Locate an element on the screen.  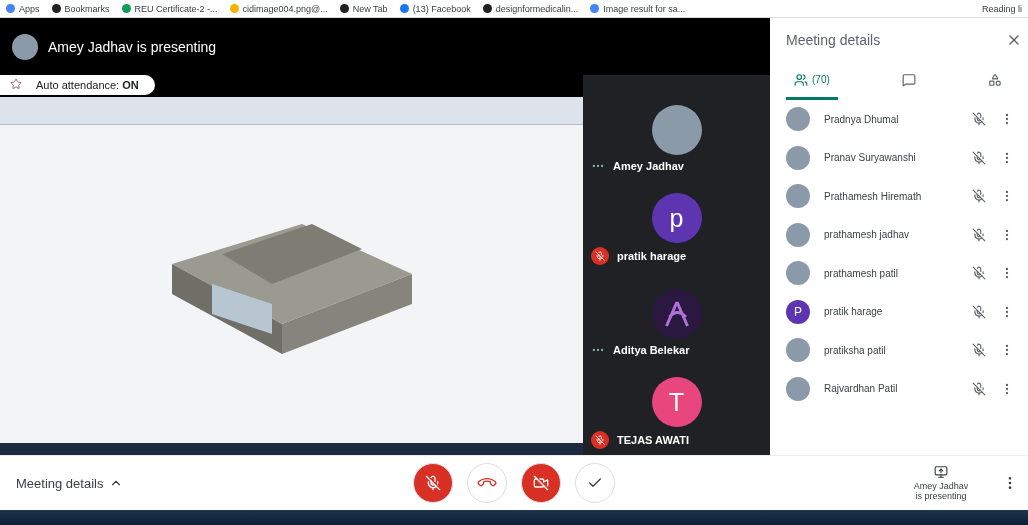
mic-button is located at coordinates (433, 483).